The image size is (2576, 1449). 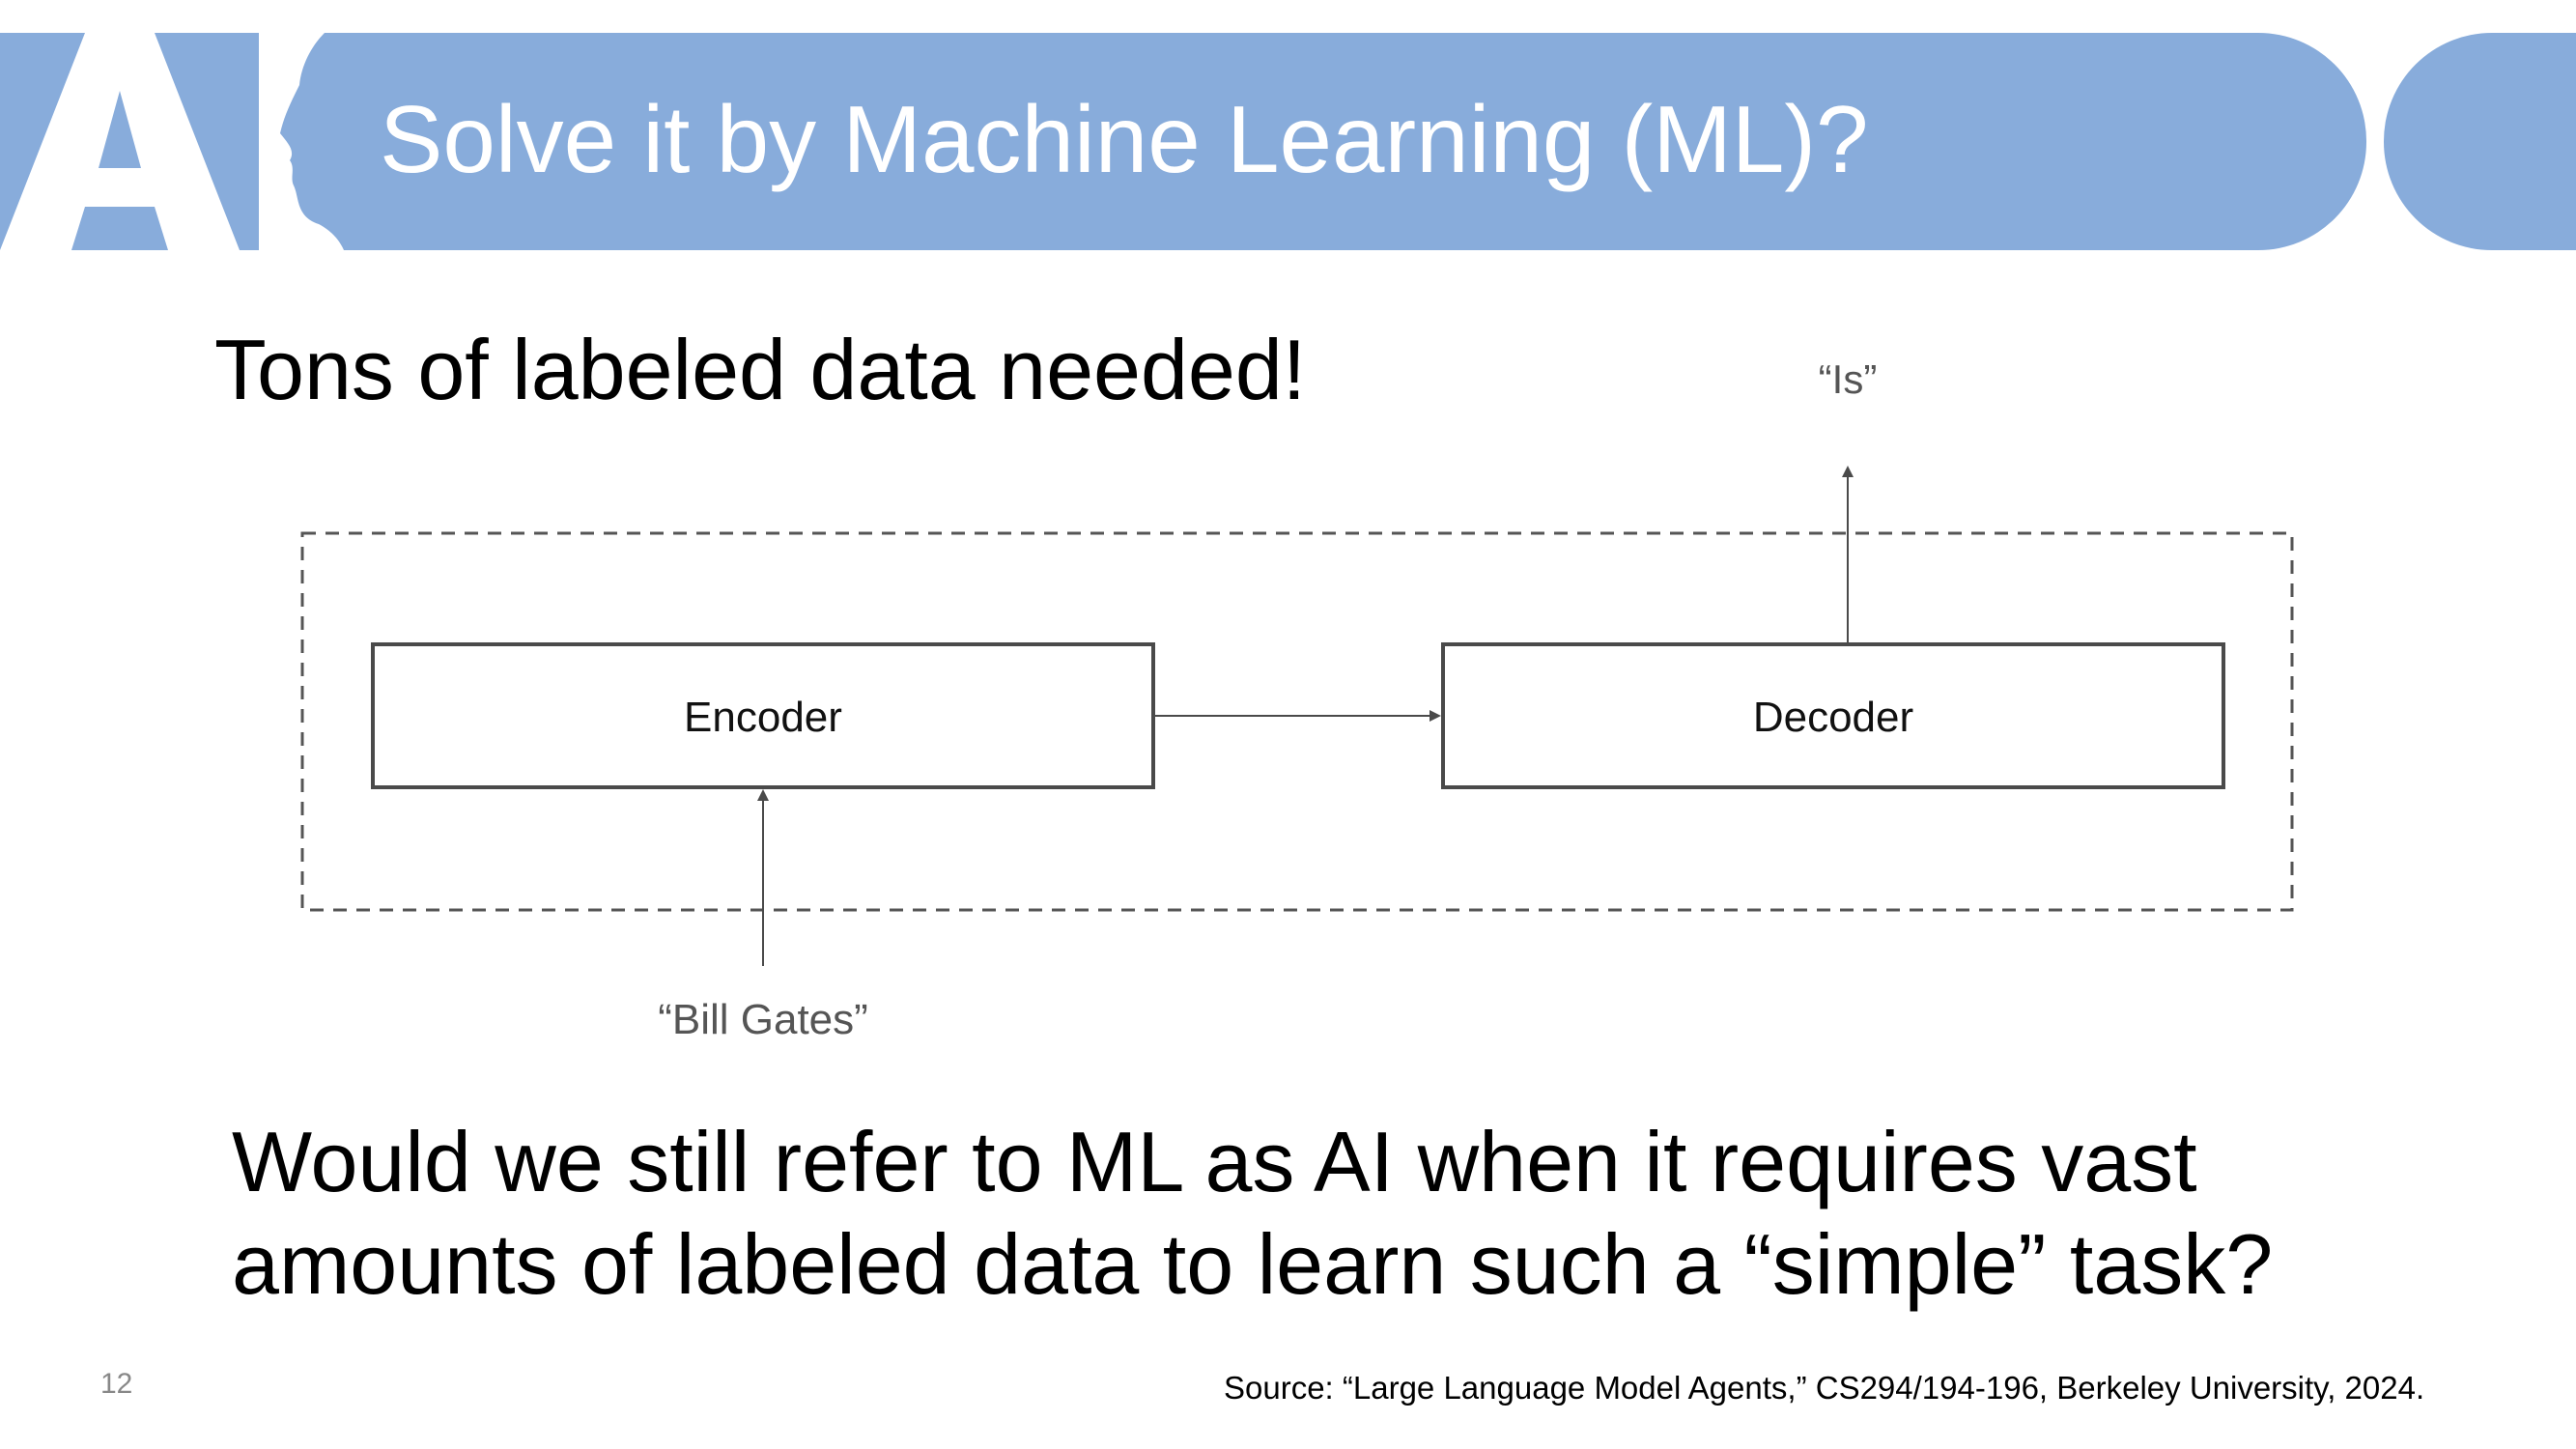 What do you see at coordinates (116, 1384) in the screenshot?
I see `page-number: 12` at bounding box center [116, 1384].